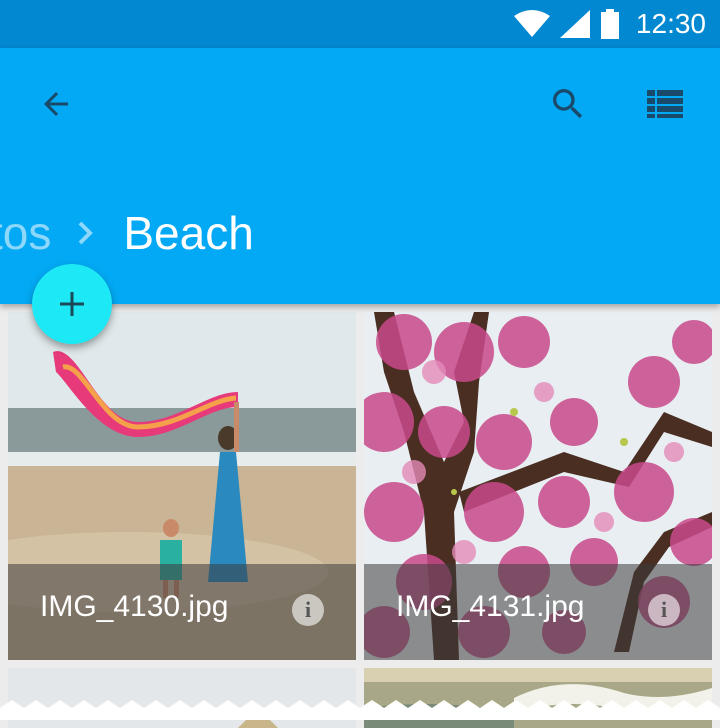 This screenshot has width=720, height=728. I want to click on wifi-icon, so click(531, 23).